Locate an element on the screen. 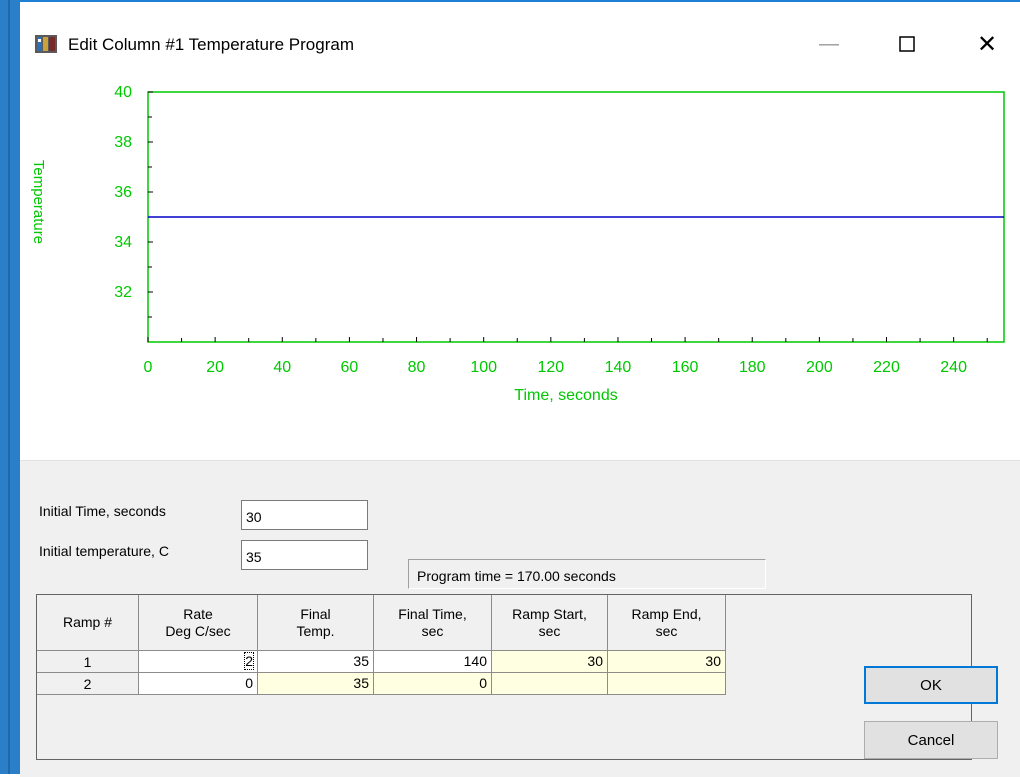 This screenshot has width=1020, height=777. minimize-button: — is located at coordinates (829, 44).